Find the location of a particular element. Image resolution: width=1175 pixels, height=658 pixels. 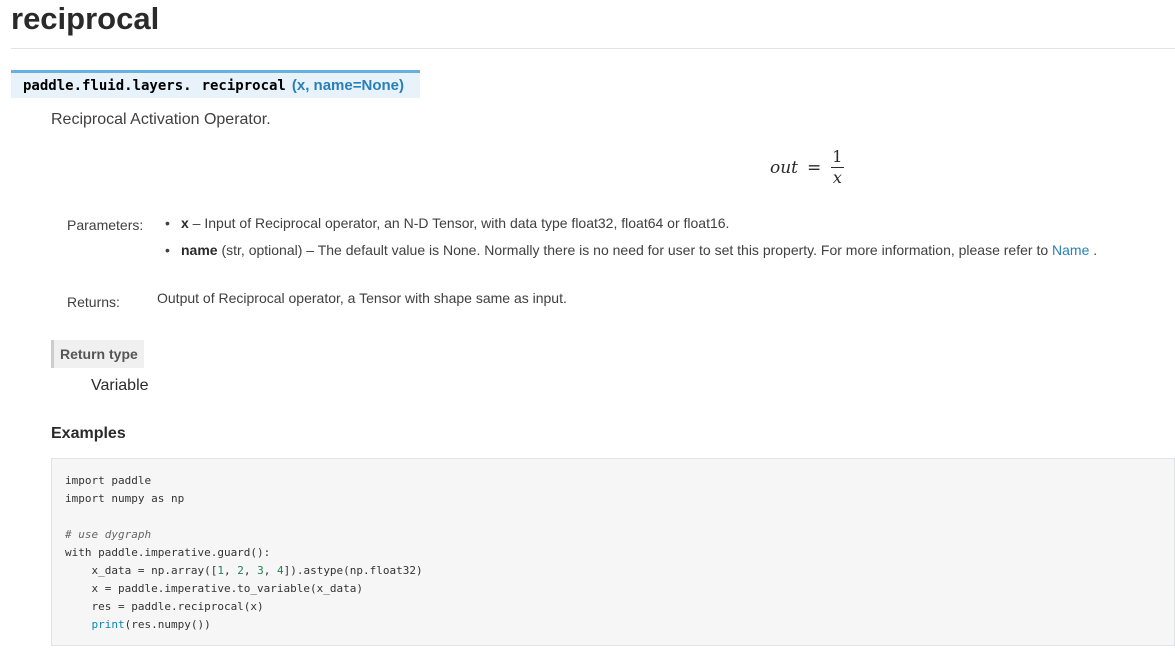

formula-lhs: out is located at coordinates (784, 167).